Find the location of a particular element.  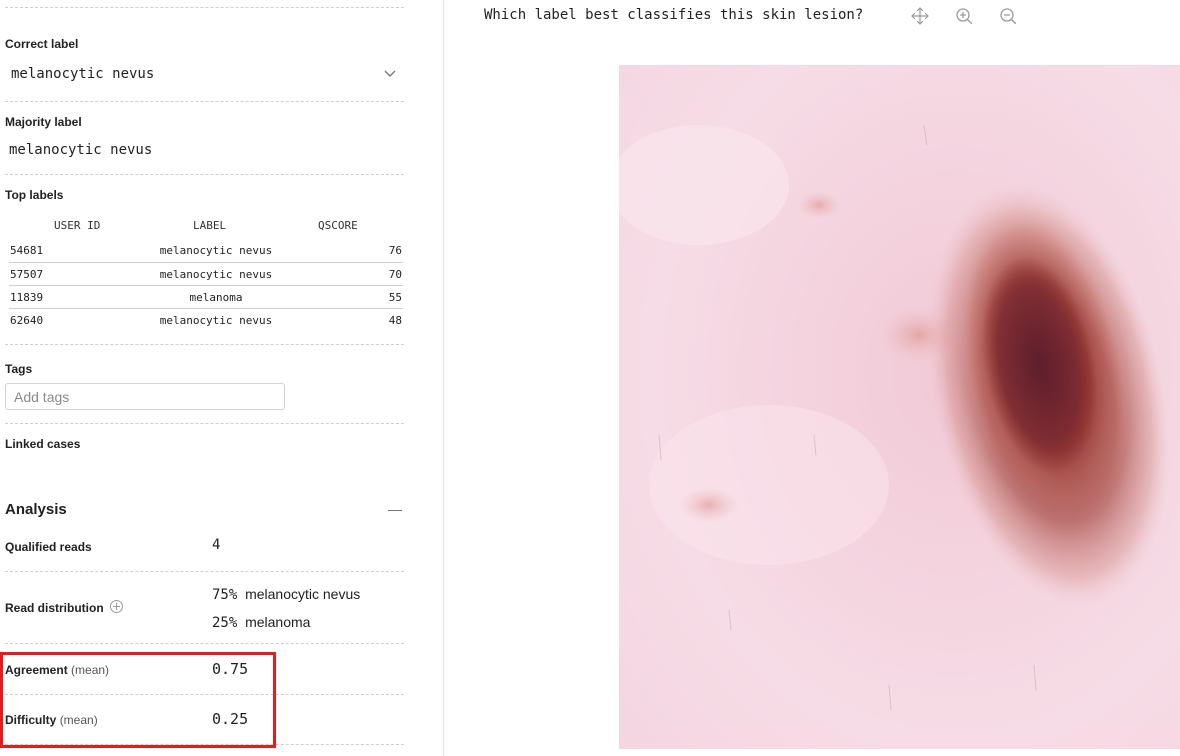

column-header-user-id: USER ID is located at coordinates (77, 225).